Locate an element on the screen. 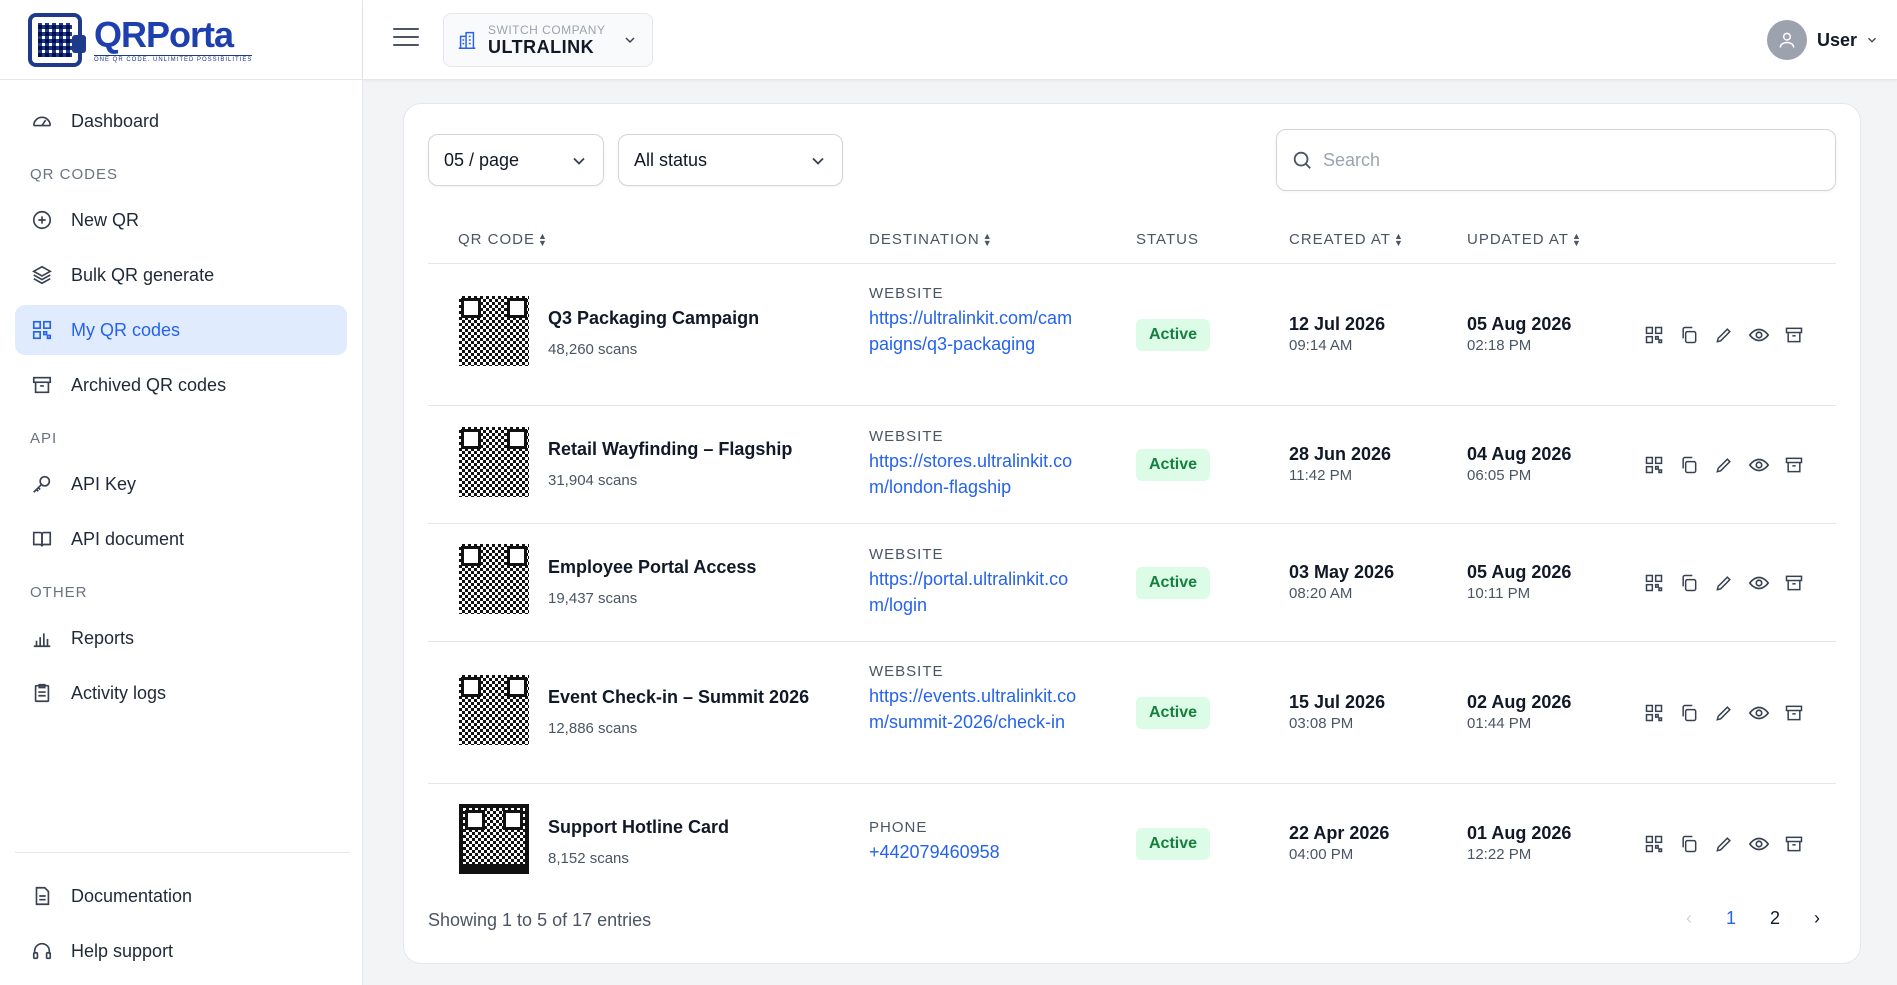  qr-name: Support Hotline Card is located at coordinates (638, 827).